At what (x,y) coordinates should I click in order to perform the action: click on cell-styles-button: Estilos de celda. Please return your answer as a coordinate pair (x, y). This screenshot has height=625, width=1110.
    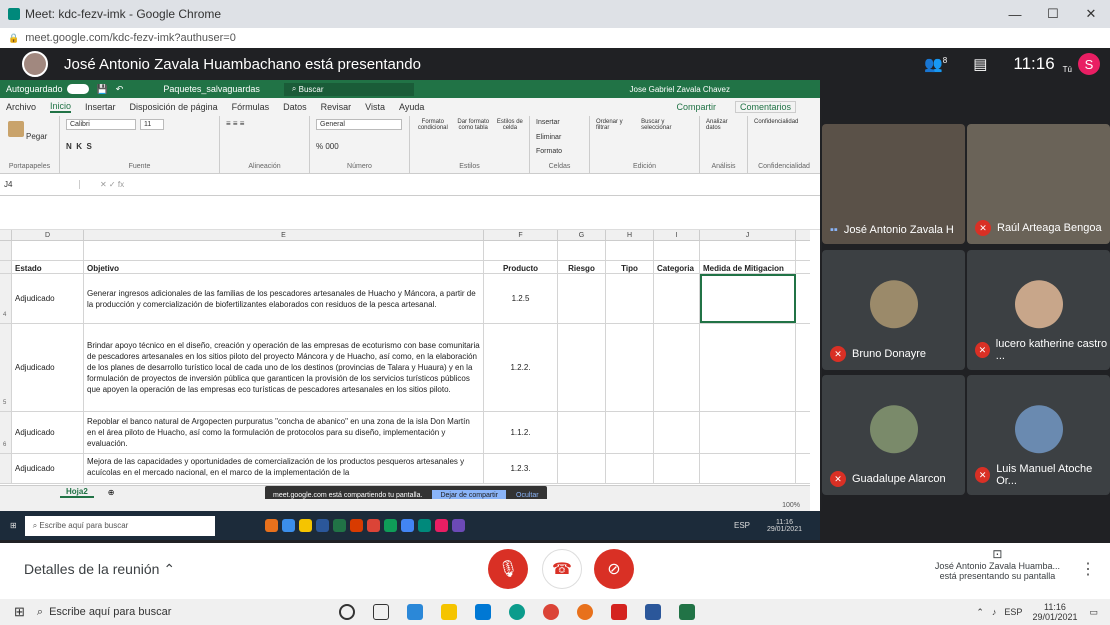
    Looking at the image, I should click on (510, 125).